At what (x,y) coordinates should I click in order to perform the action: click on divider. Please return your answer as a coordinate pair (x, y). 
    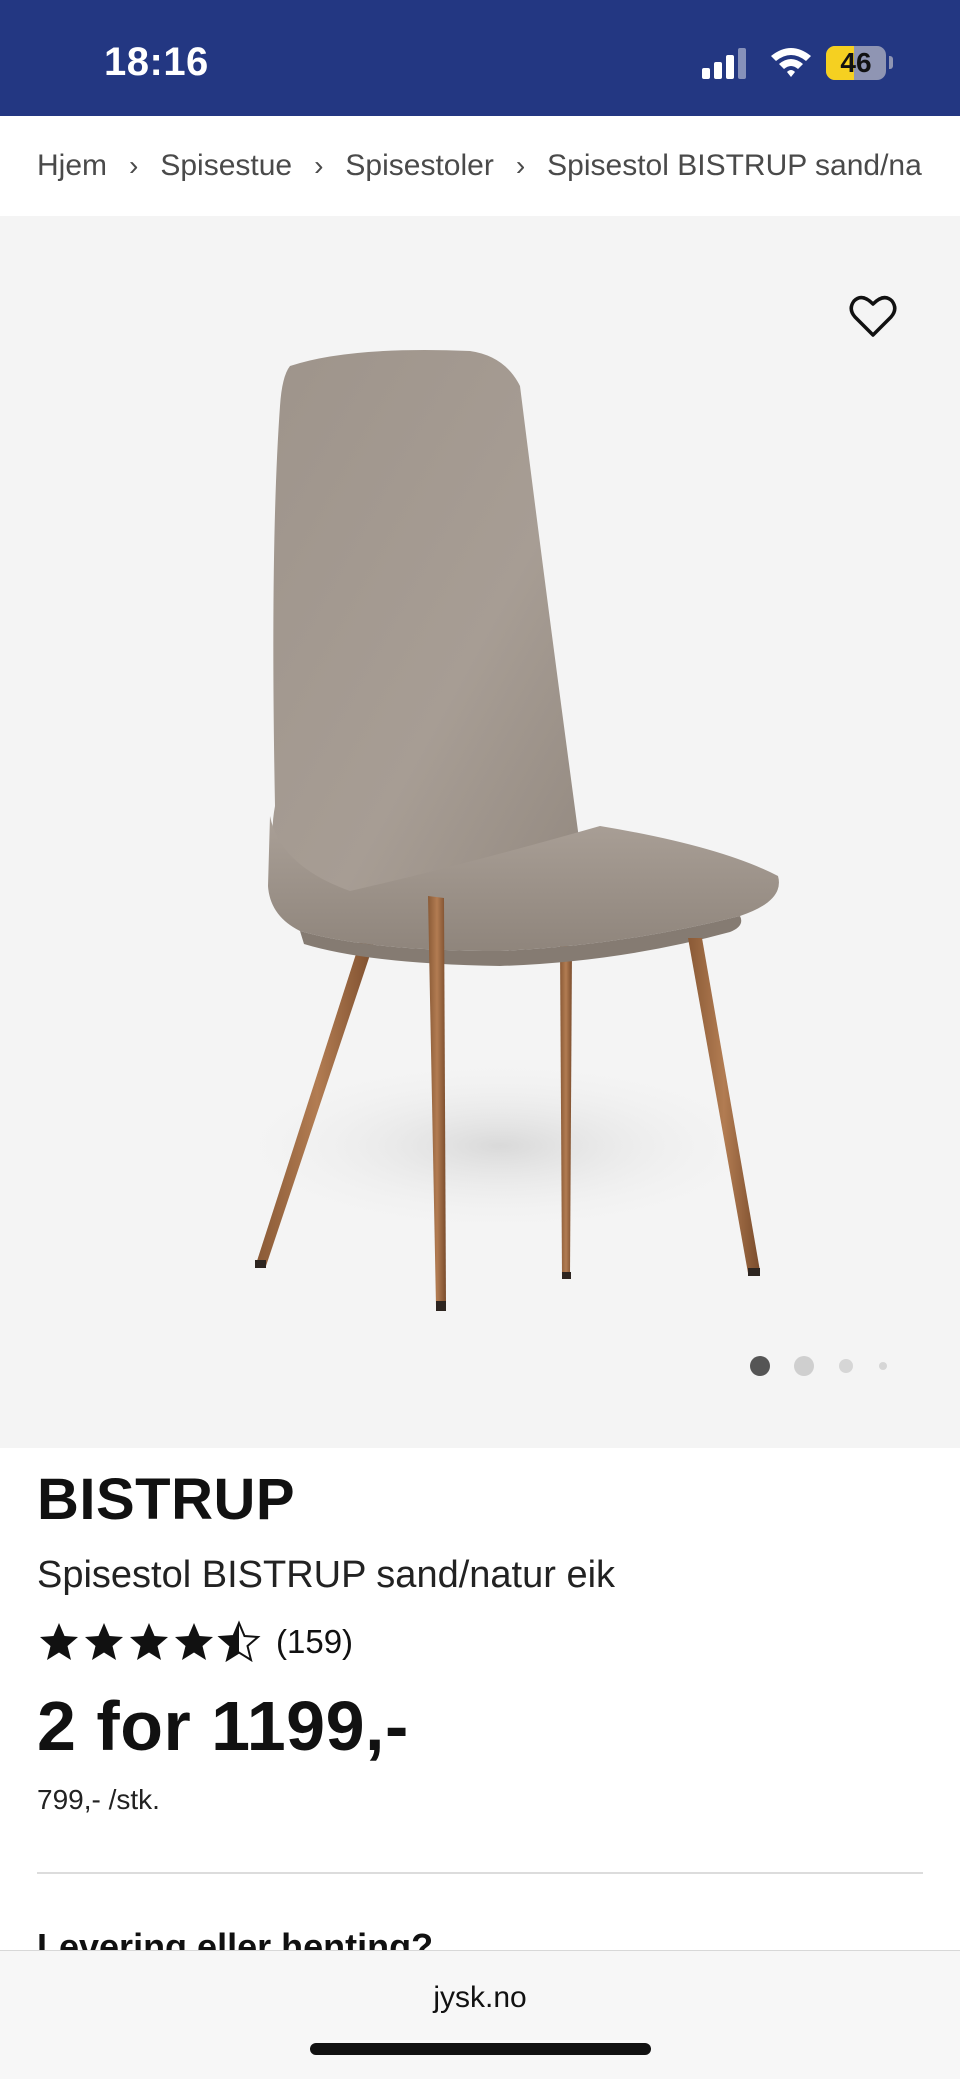
    Looking at the image, I should click on (480, 1873).